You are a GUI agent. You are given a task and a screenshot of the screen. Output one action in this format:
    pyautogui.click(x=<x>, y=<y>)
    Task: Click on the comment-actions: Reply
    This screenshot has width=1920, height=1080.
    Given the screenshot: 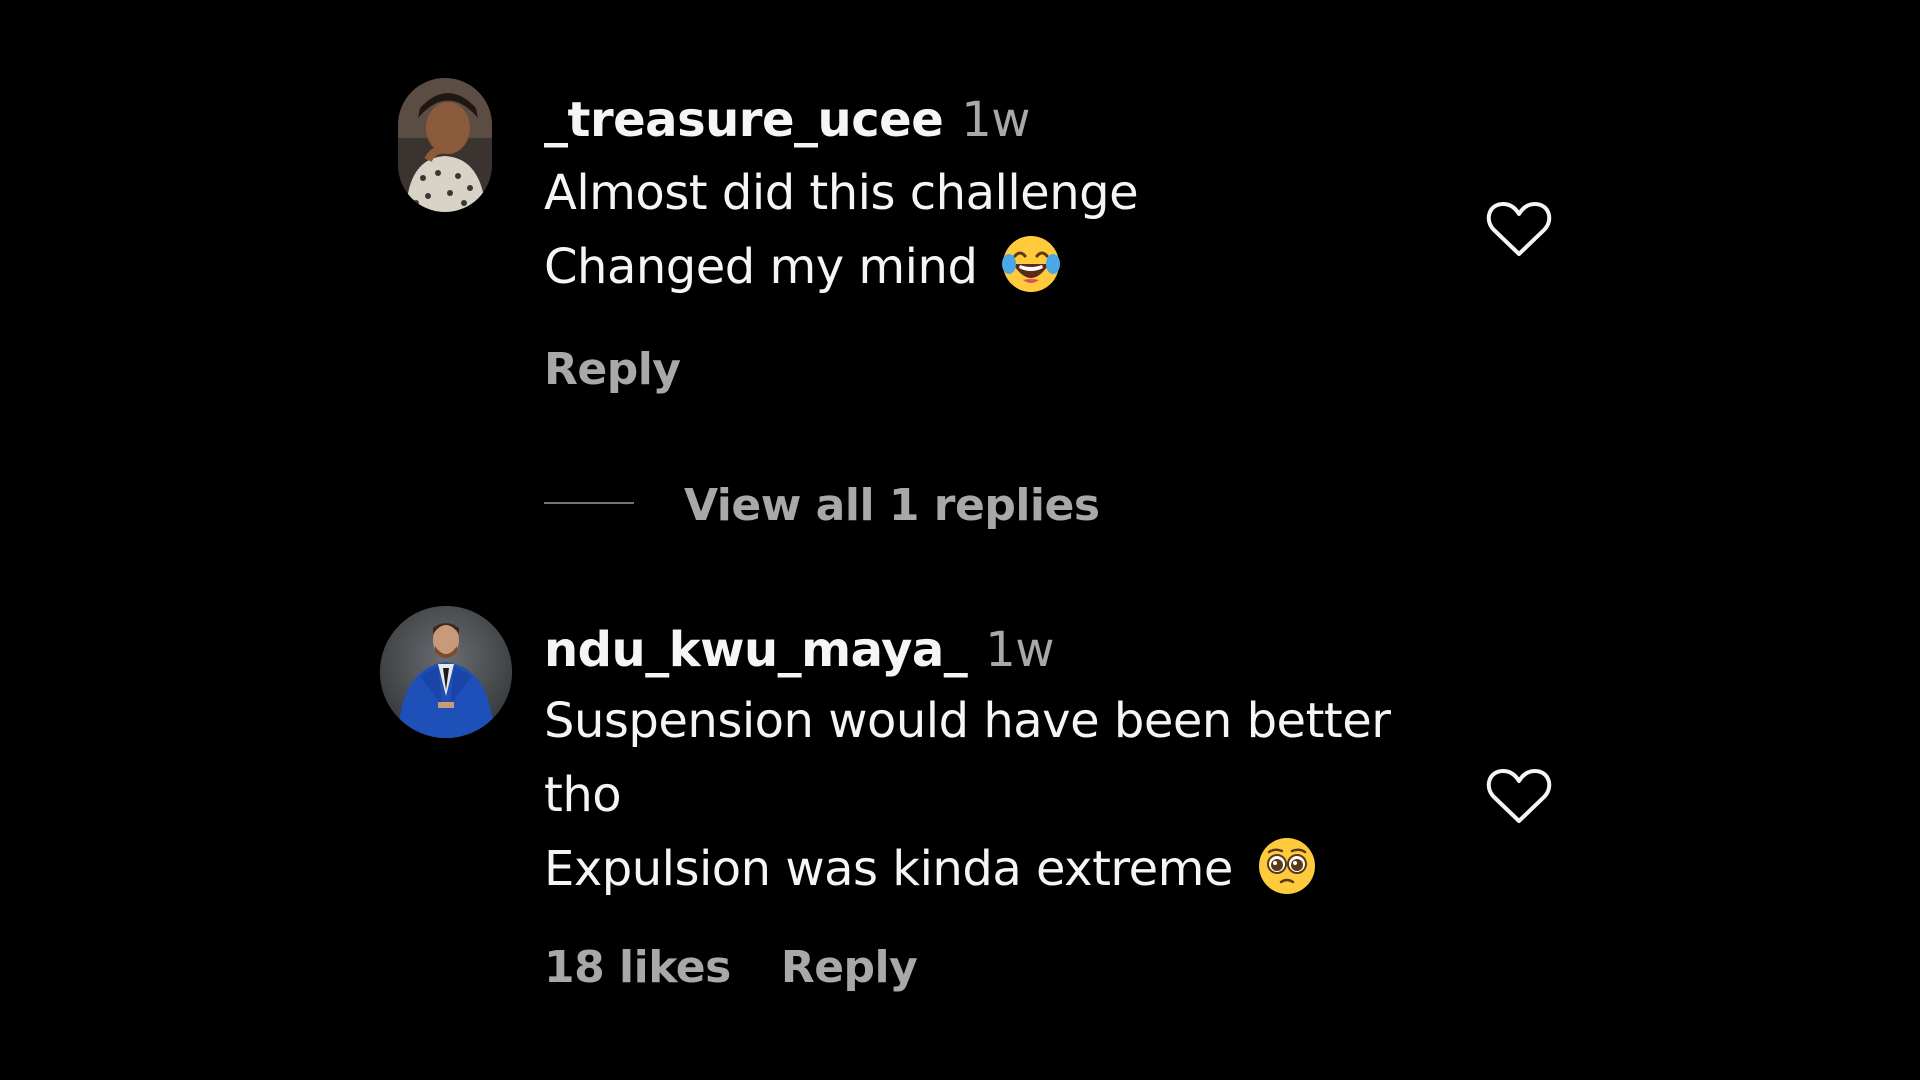 What is the action you would take?
    pyautogui.click(x=612, y=370)
    